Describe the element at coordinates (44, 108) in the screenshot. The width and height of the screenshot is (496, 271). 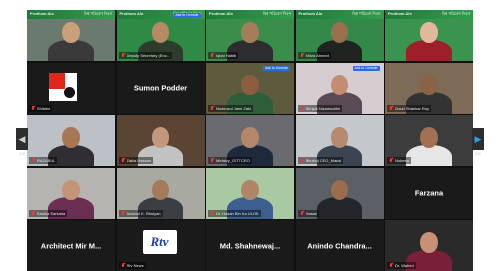
I see `participant-name: Shiblee` at that location.